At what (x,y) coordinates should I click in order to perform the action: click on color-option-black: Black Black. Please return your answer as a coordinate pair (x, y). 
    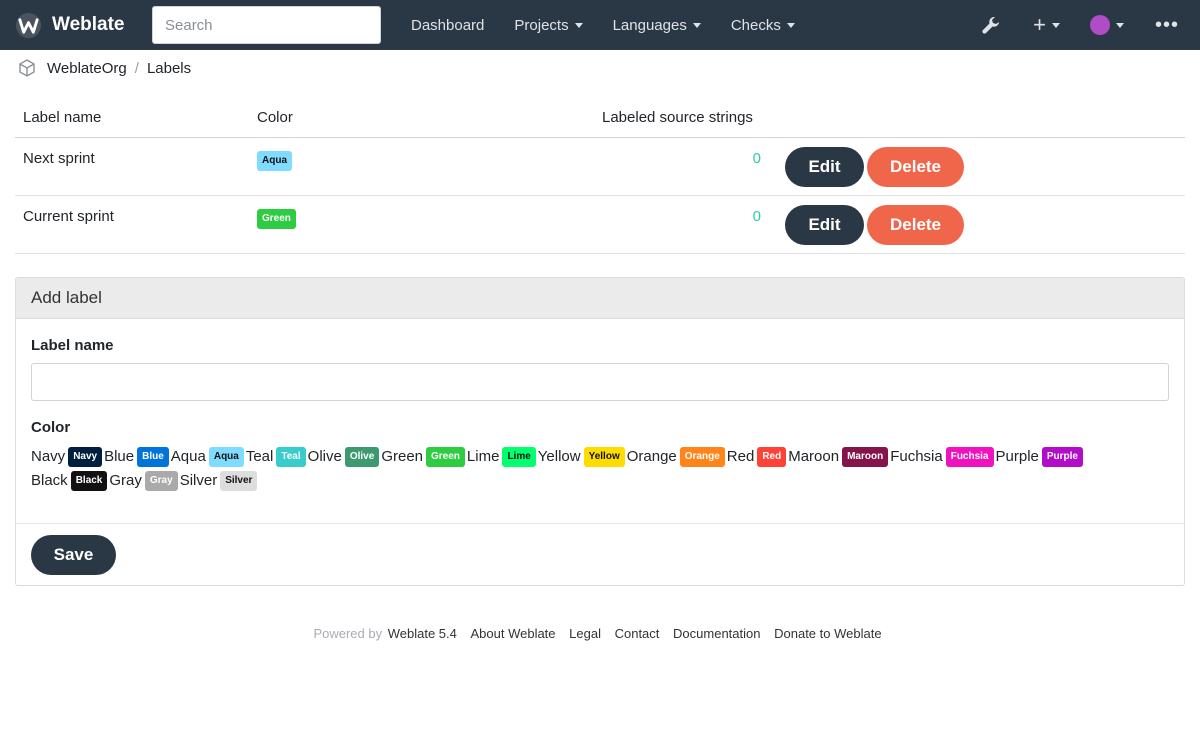
    Looking at the image, I should click on (69, 481).